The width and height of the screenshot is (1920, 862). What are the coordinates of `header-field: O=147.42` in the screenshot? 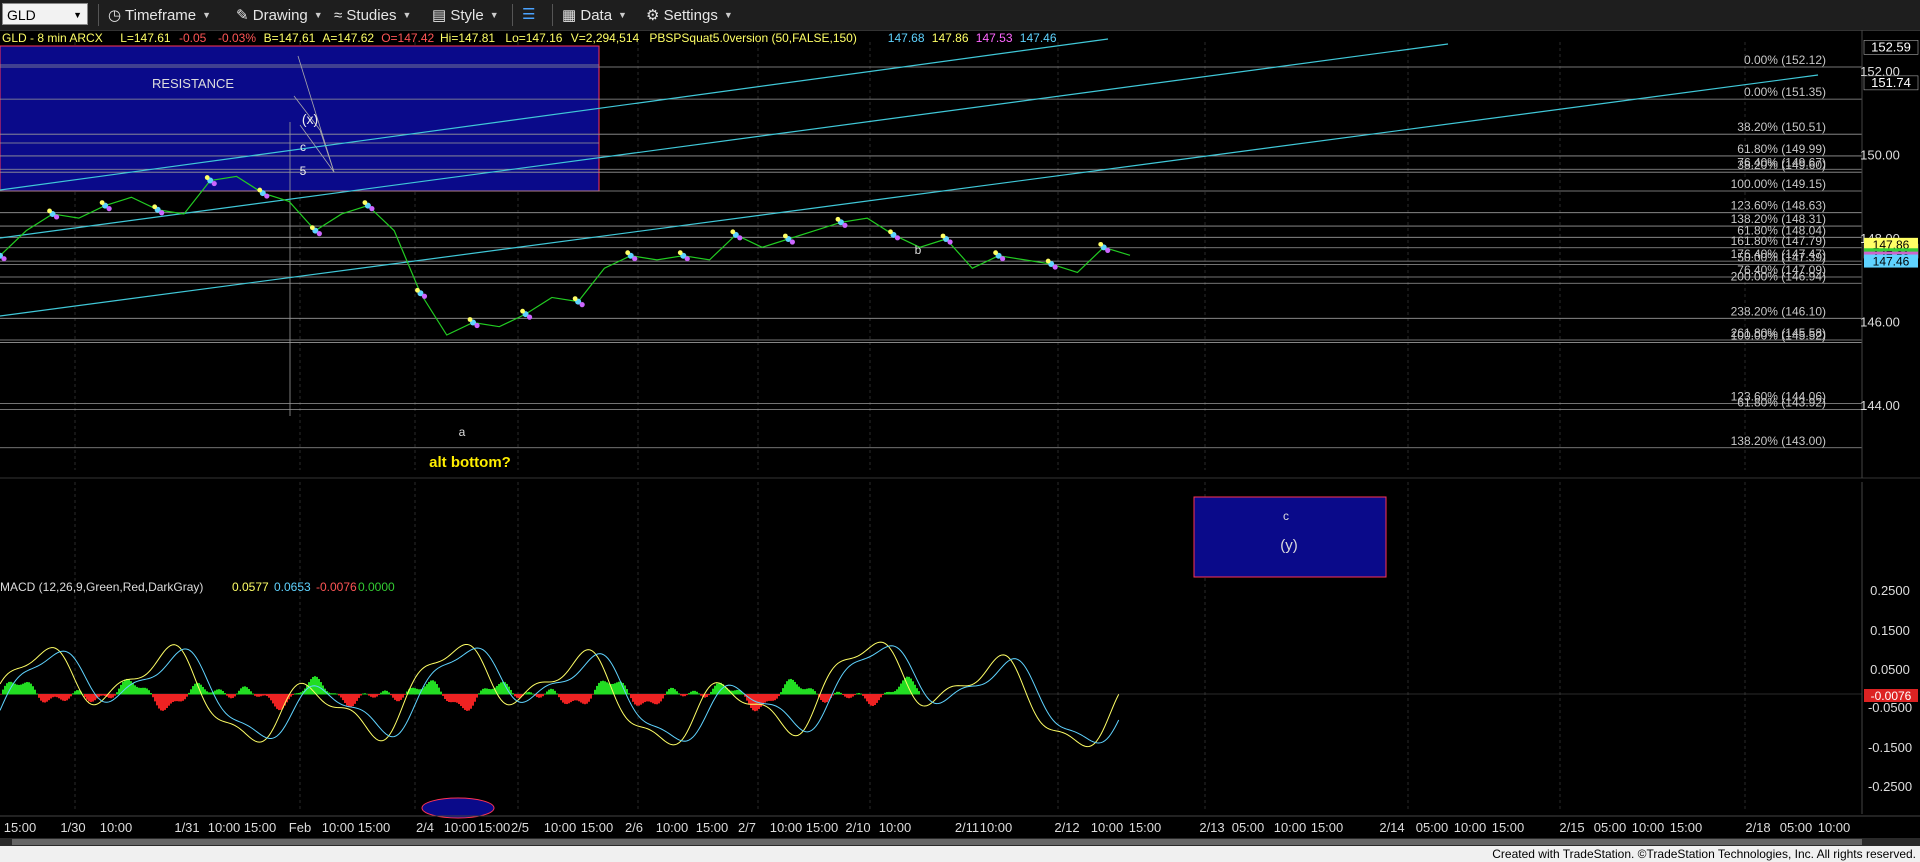 It's located at (407, 38).